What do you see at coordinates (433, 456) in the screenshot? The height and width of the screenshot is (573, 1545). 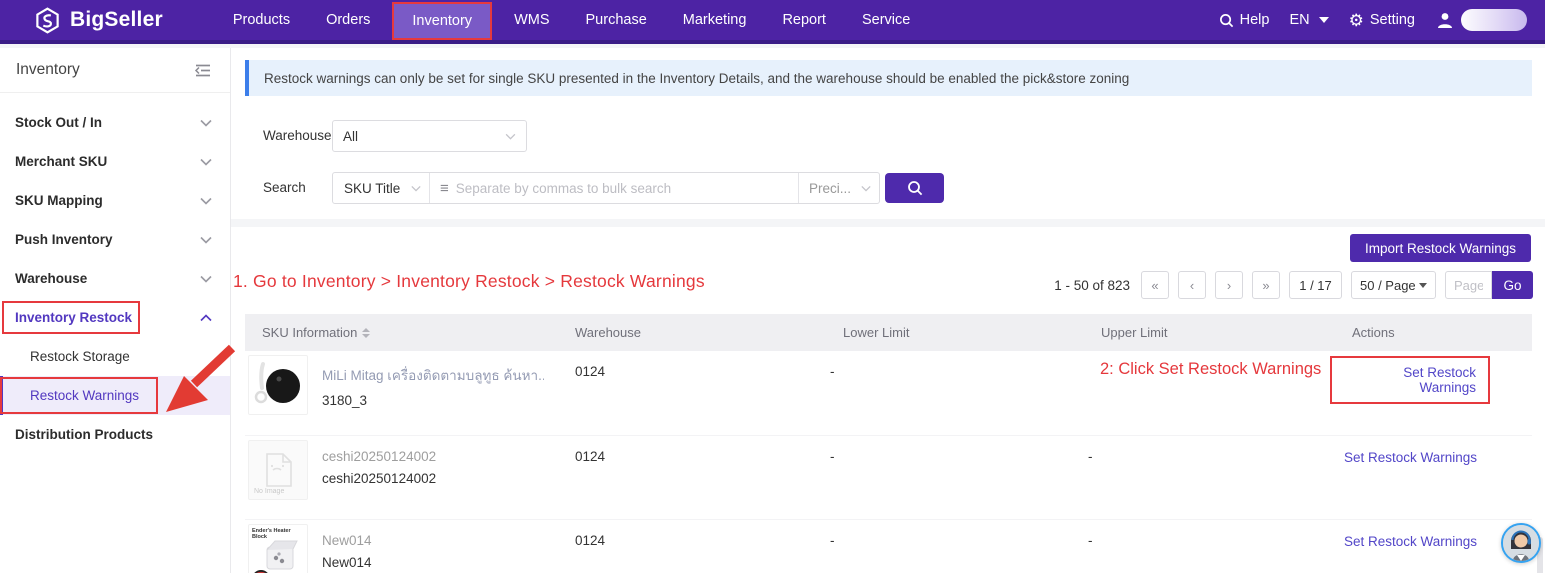 I see `product-title-link: ceshi20250124002` at bounding box center [433, 456].